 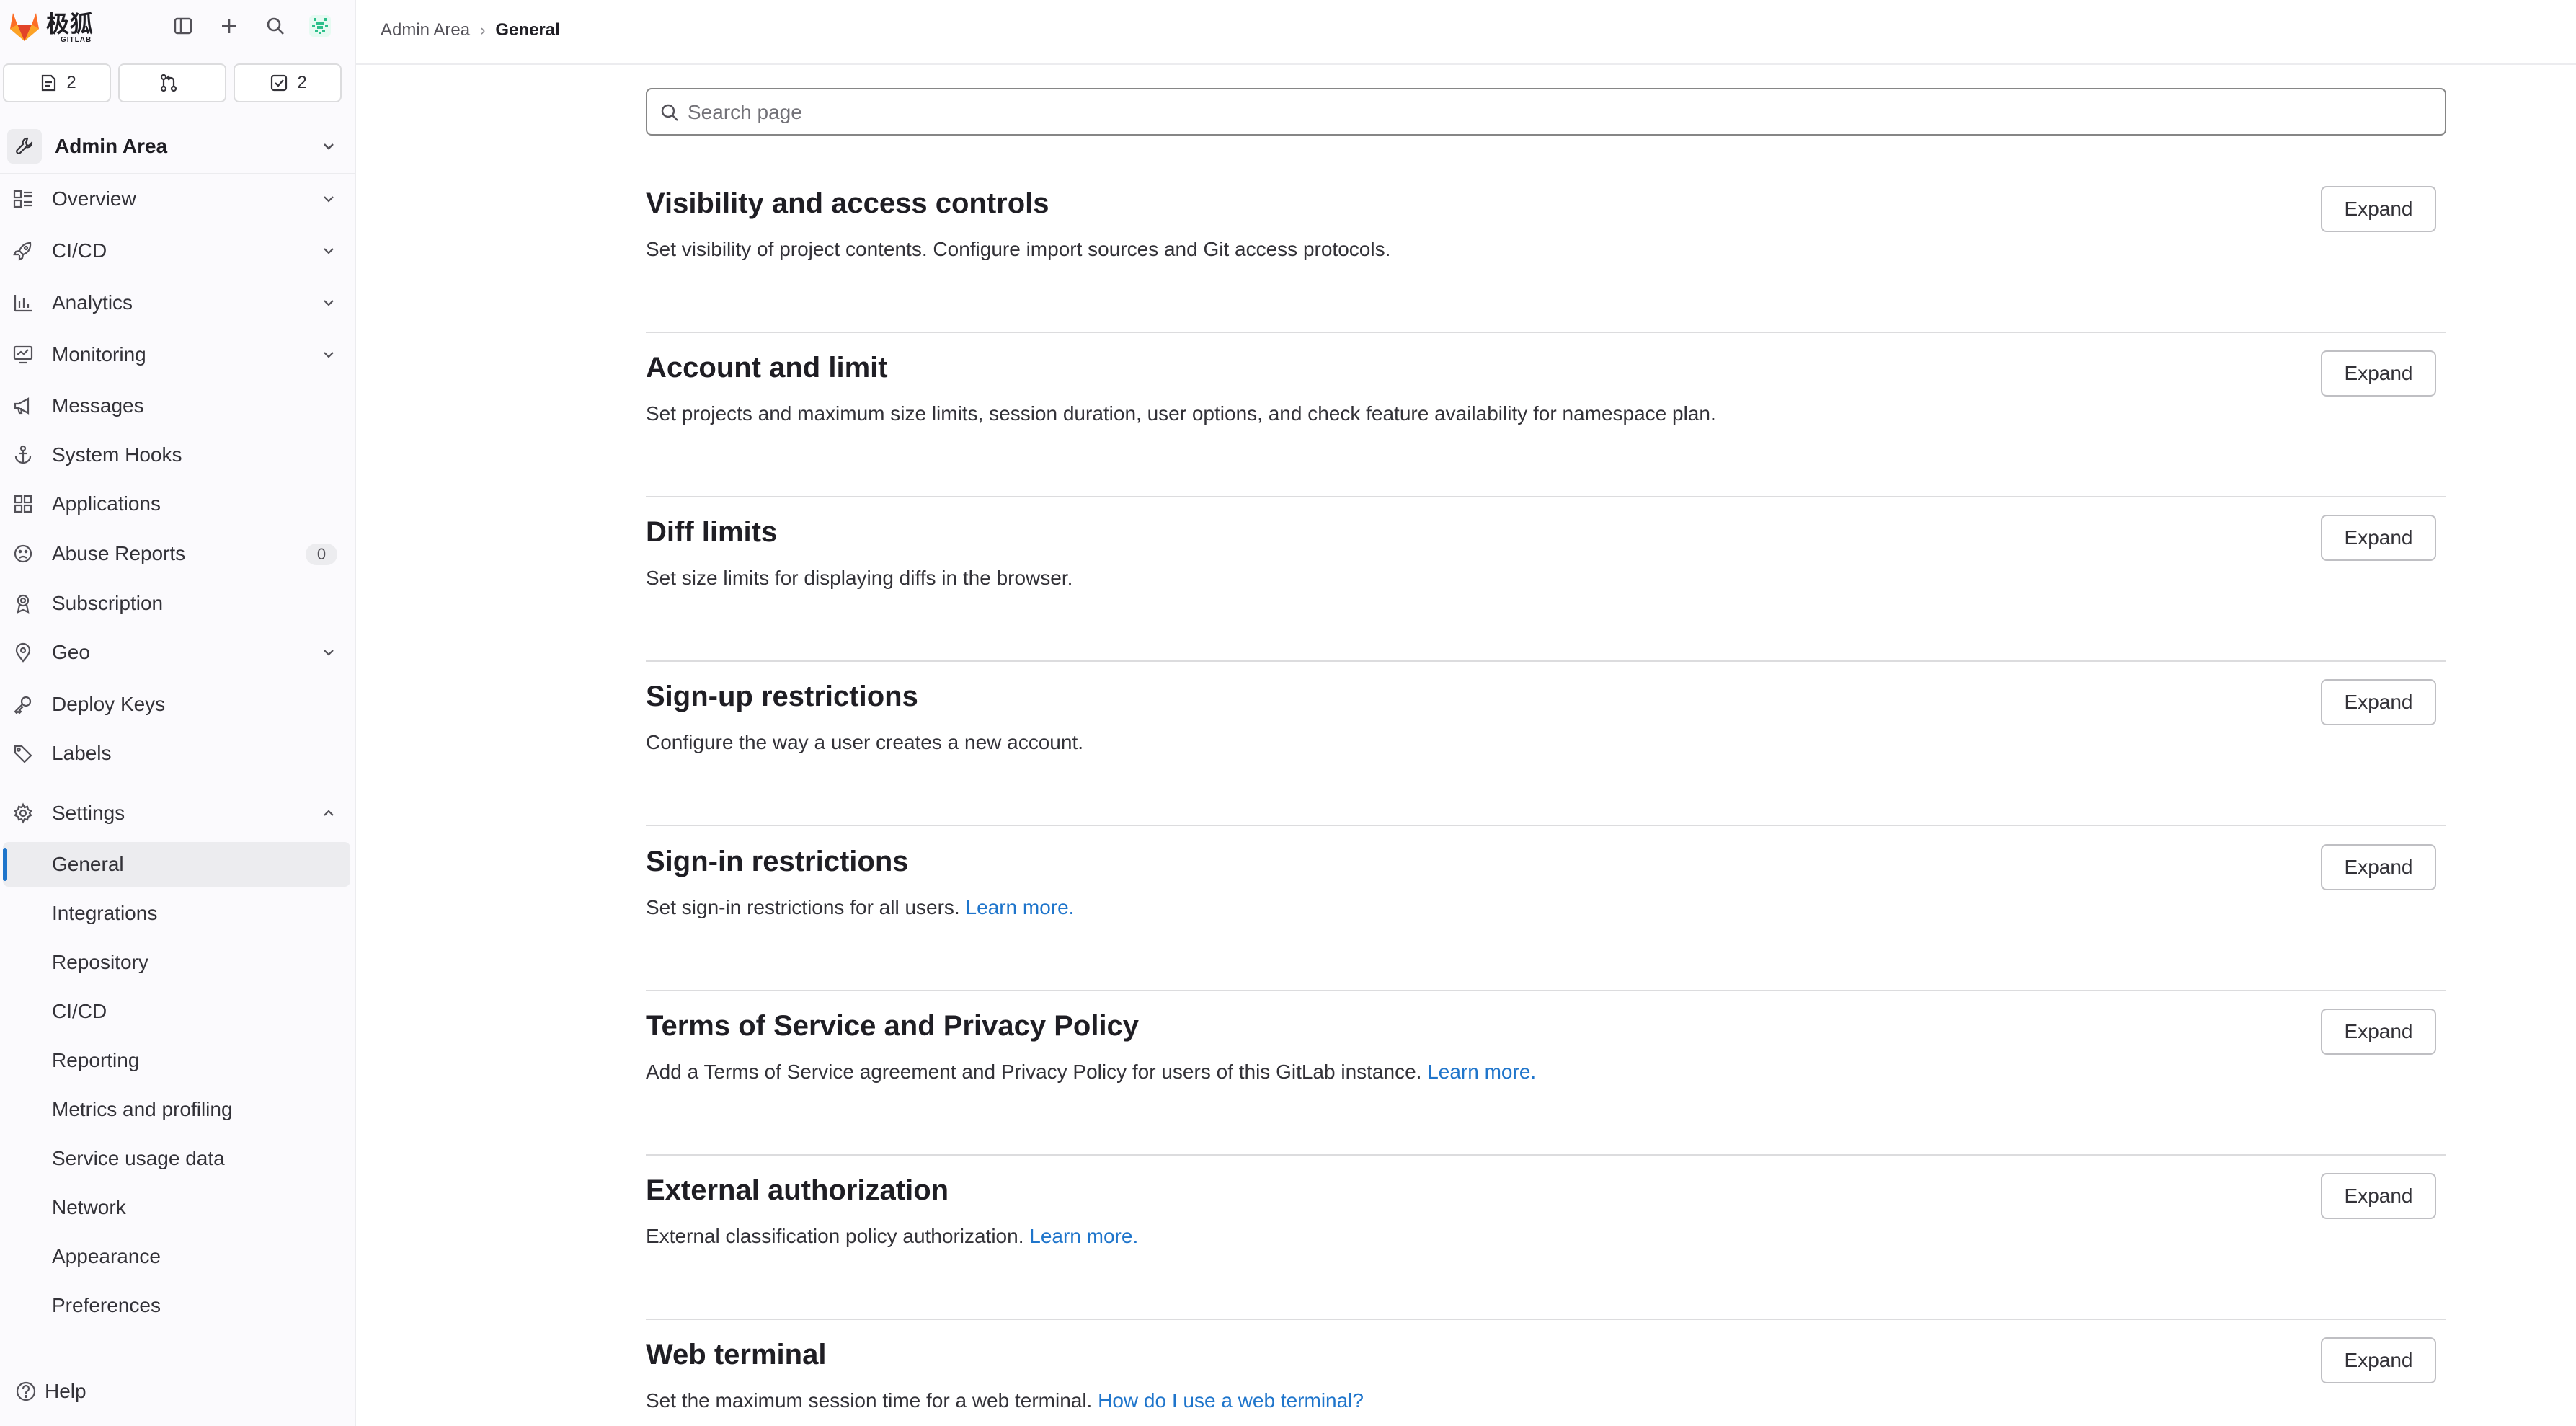 I want to click on location-pin-icon, so click(x=23, y=652).